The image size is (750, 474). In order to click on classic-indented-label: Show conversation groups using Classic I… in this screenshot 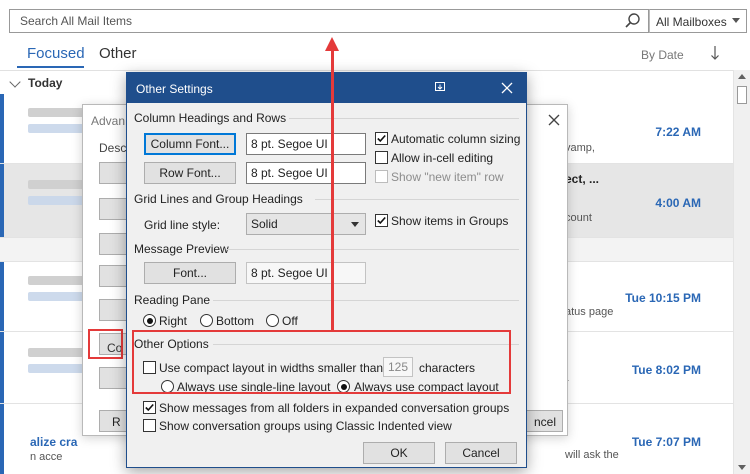, I will do `click(305, 426)`.